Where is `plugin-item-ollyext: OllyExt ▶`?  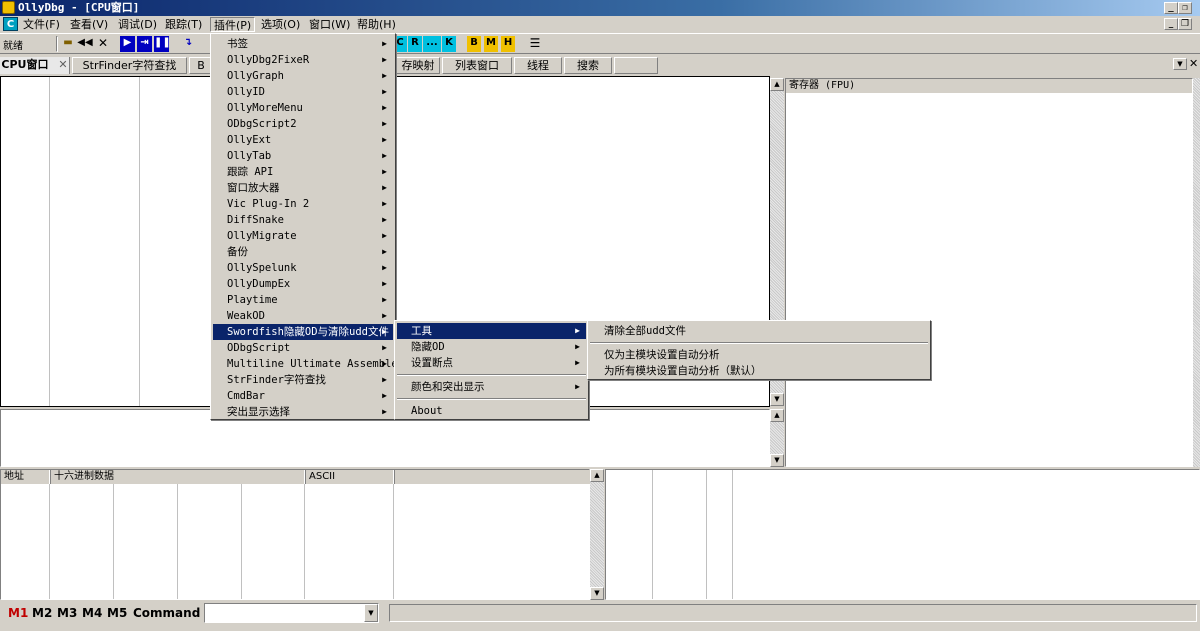 plugin-item-ollyext: OllyExt ▶ is located at coordinates (303, 140).